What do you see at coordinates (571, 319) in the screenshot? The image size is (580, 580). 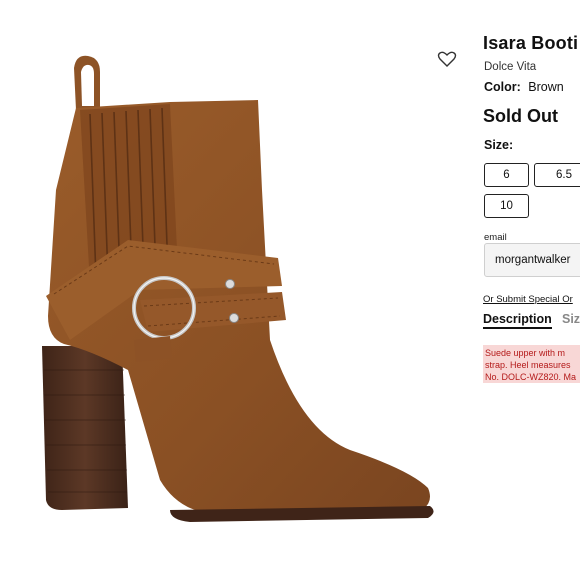 I see `tab-size-fit: Siz` at bounding box center [571, 319].